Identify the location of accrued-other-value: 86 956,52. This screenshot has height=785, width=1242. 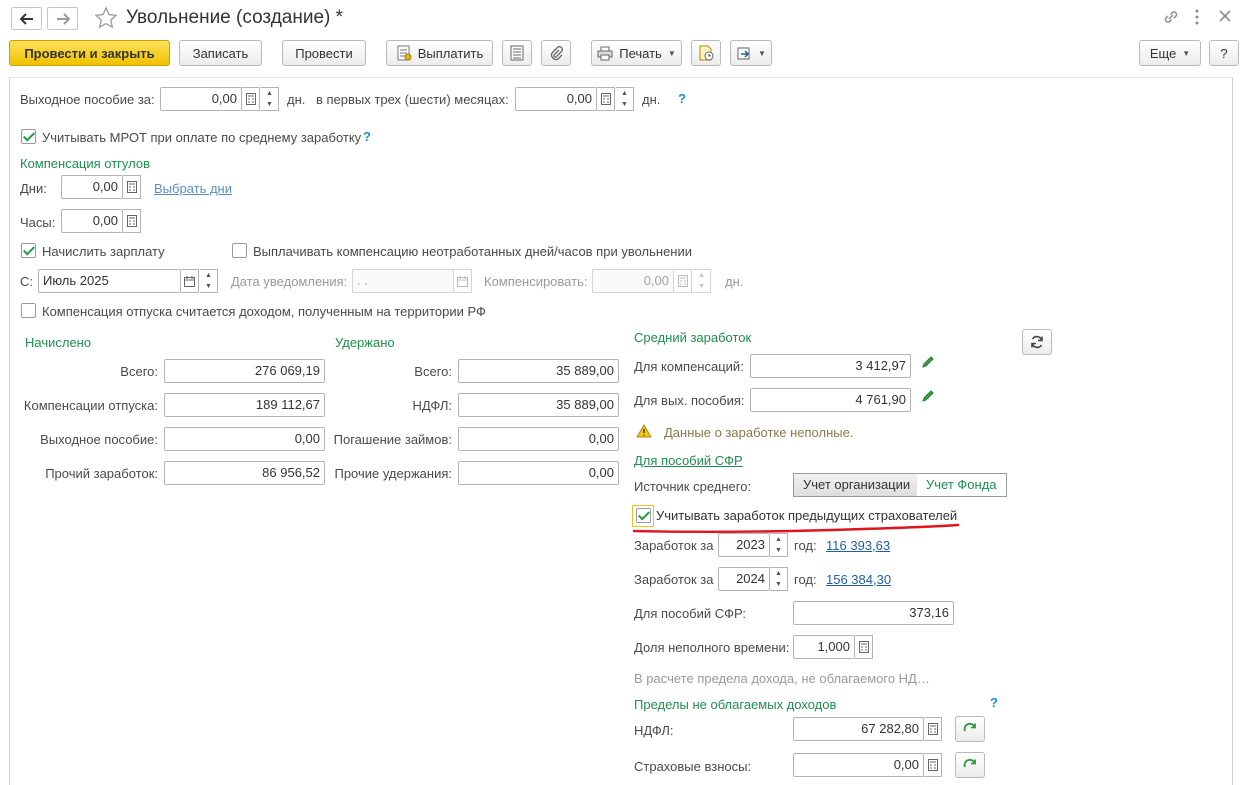
(244, 473).